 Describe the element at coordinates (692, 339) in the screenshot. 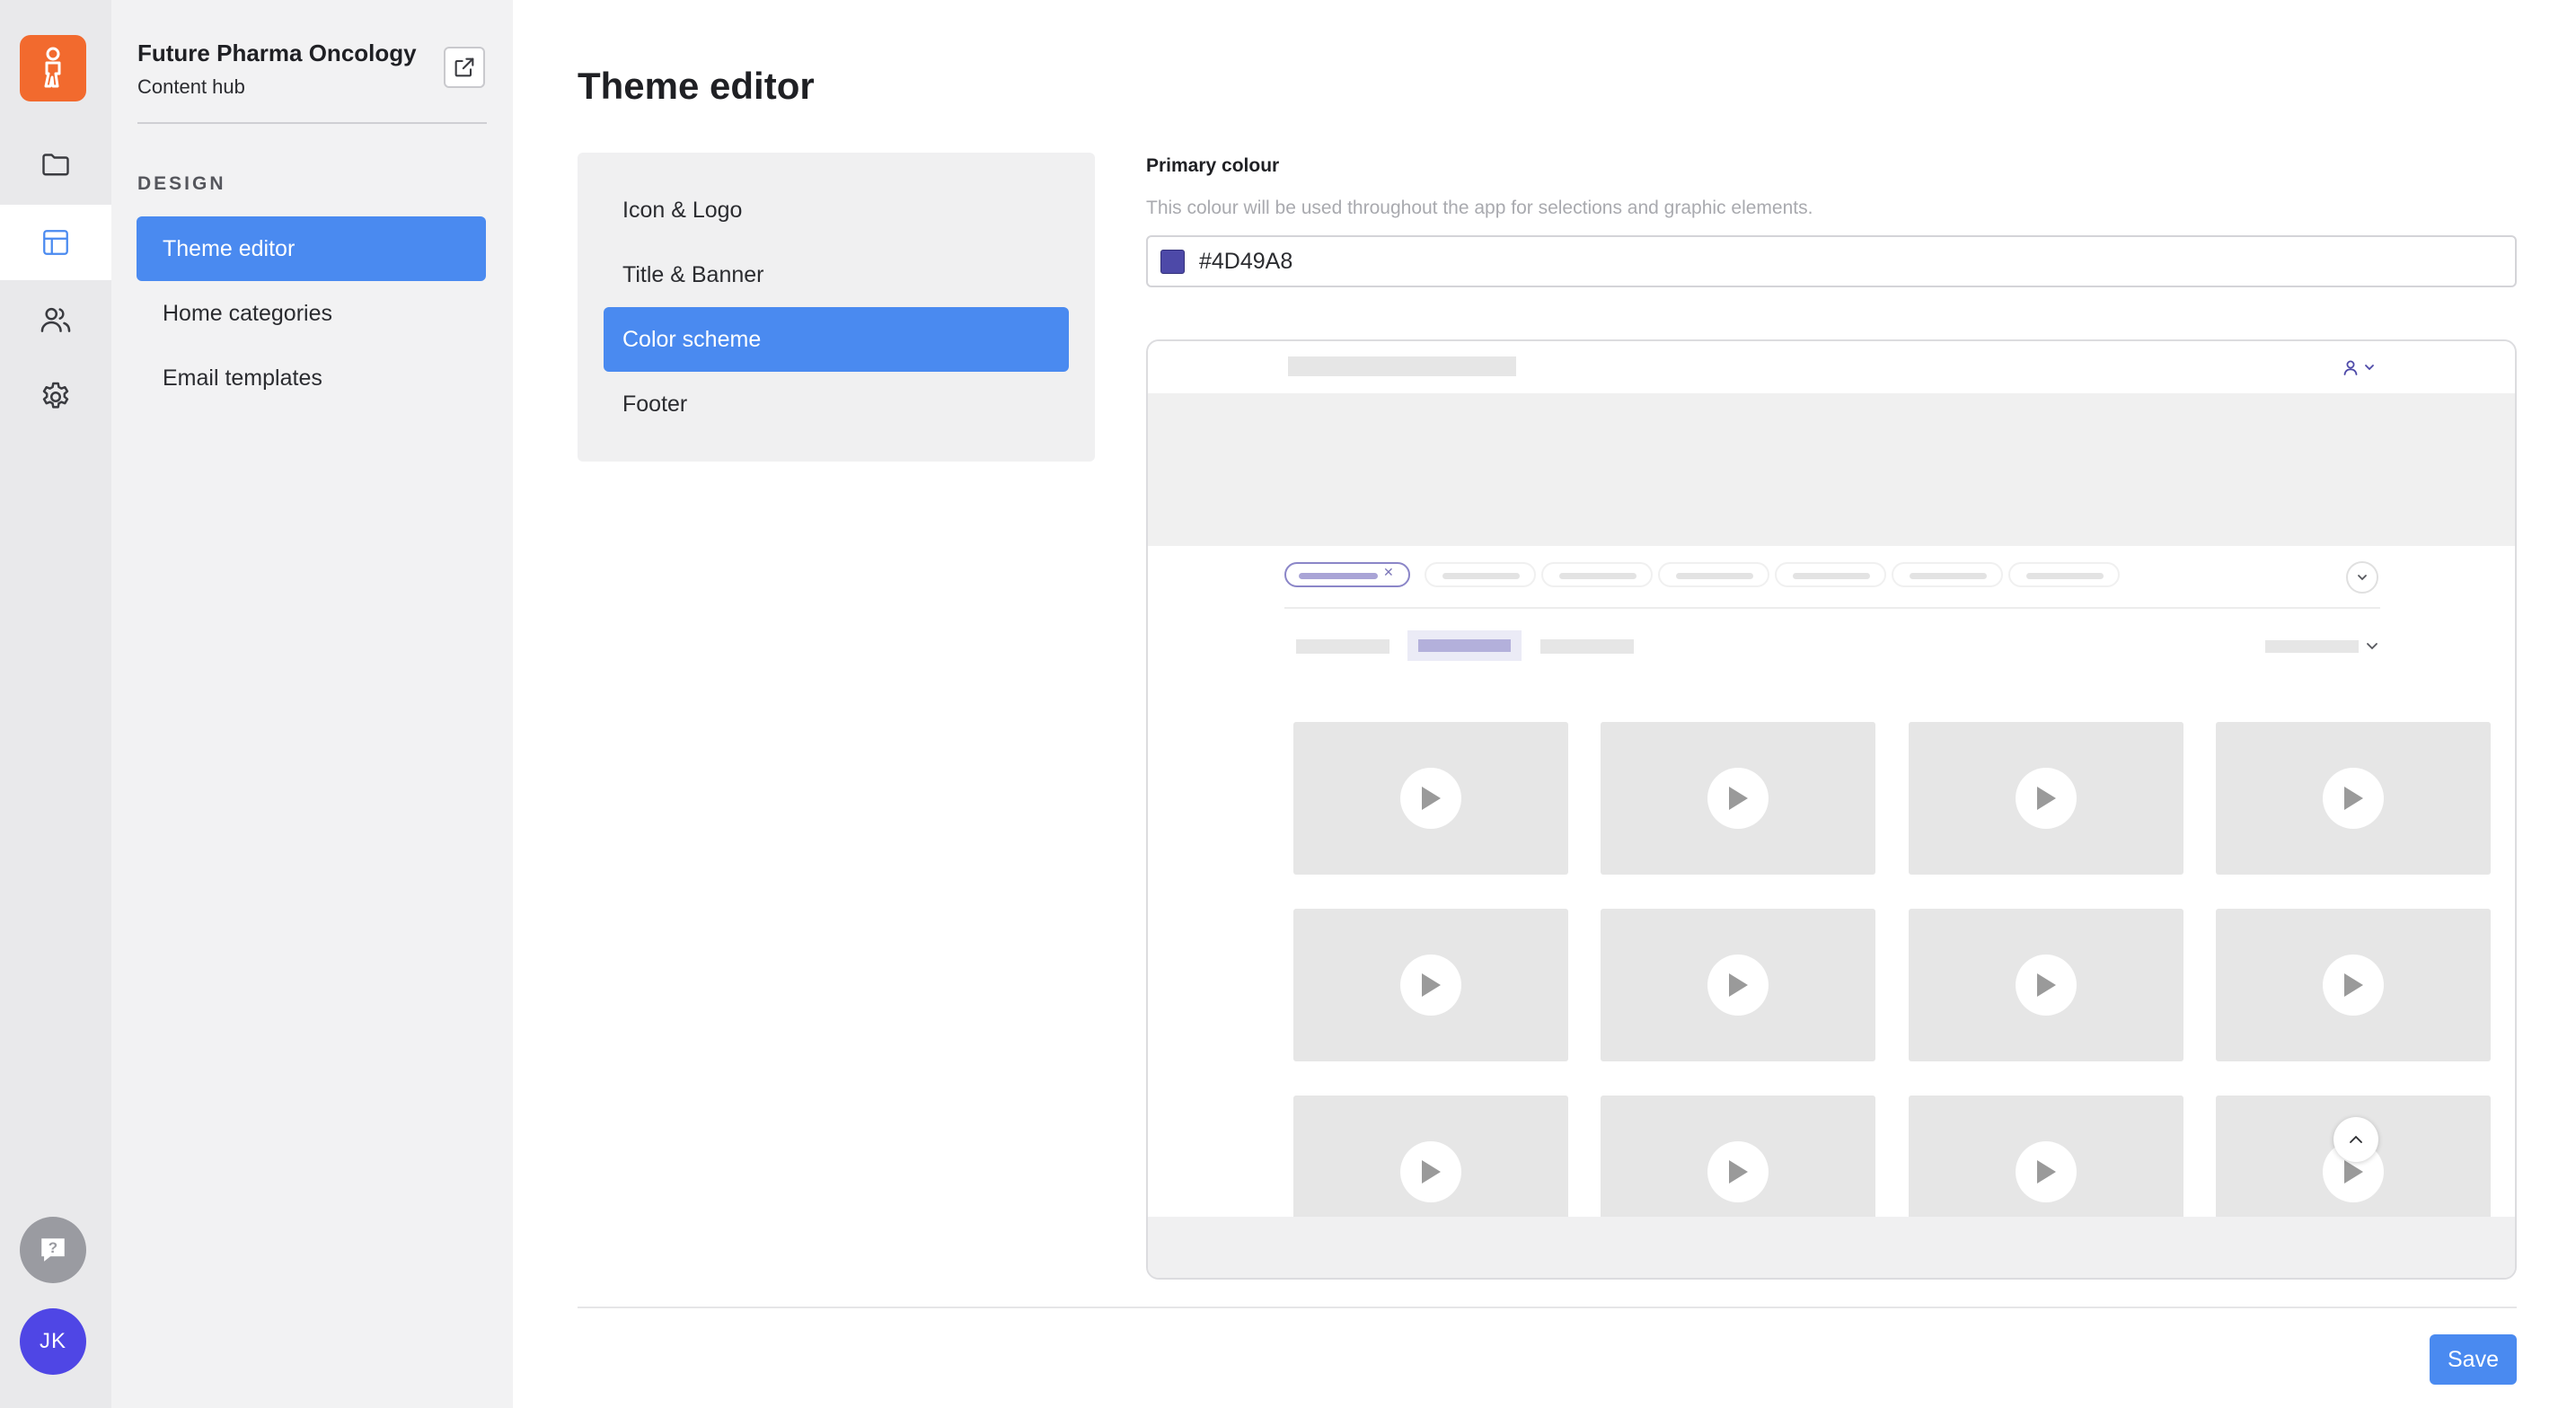

I see `tab-label: Color scheme` at that location.